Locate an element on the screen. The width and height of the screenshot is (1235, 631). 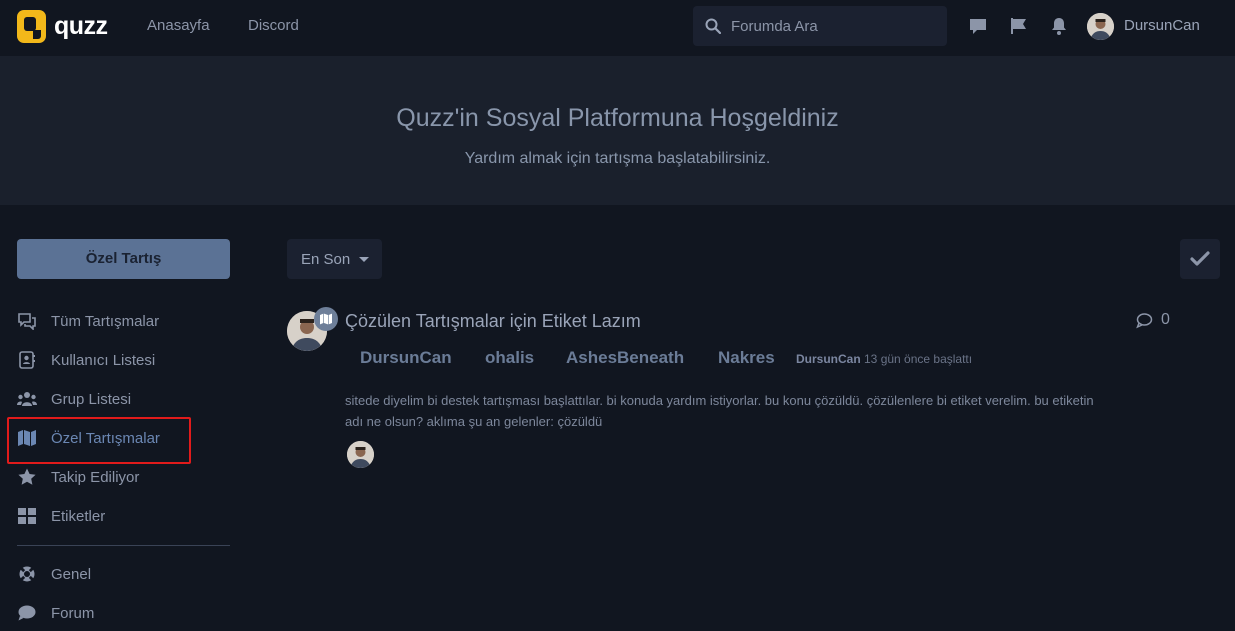
sidebar-item-group-list: Grup Listesi is located at coordinates (74, 399).